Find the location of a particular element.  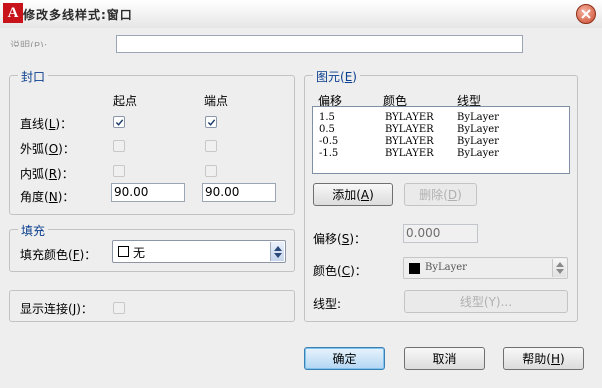

element-offset: -1.5 is located at coordinates (329, 153).